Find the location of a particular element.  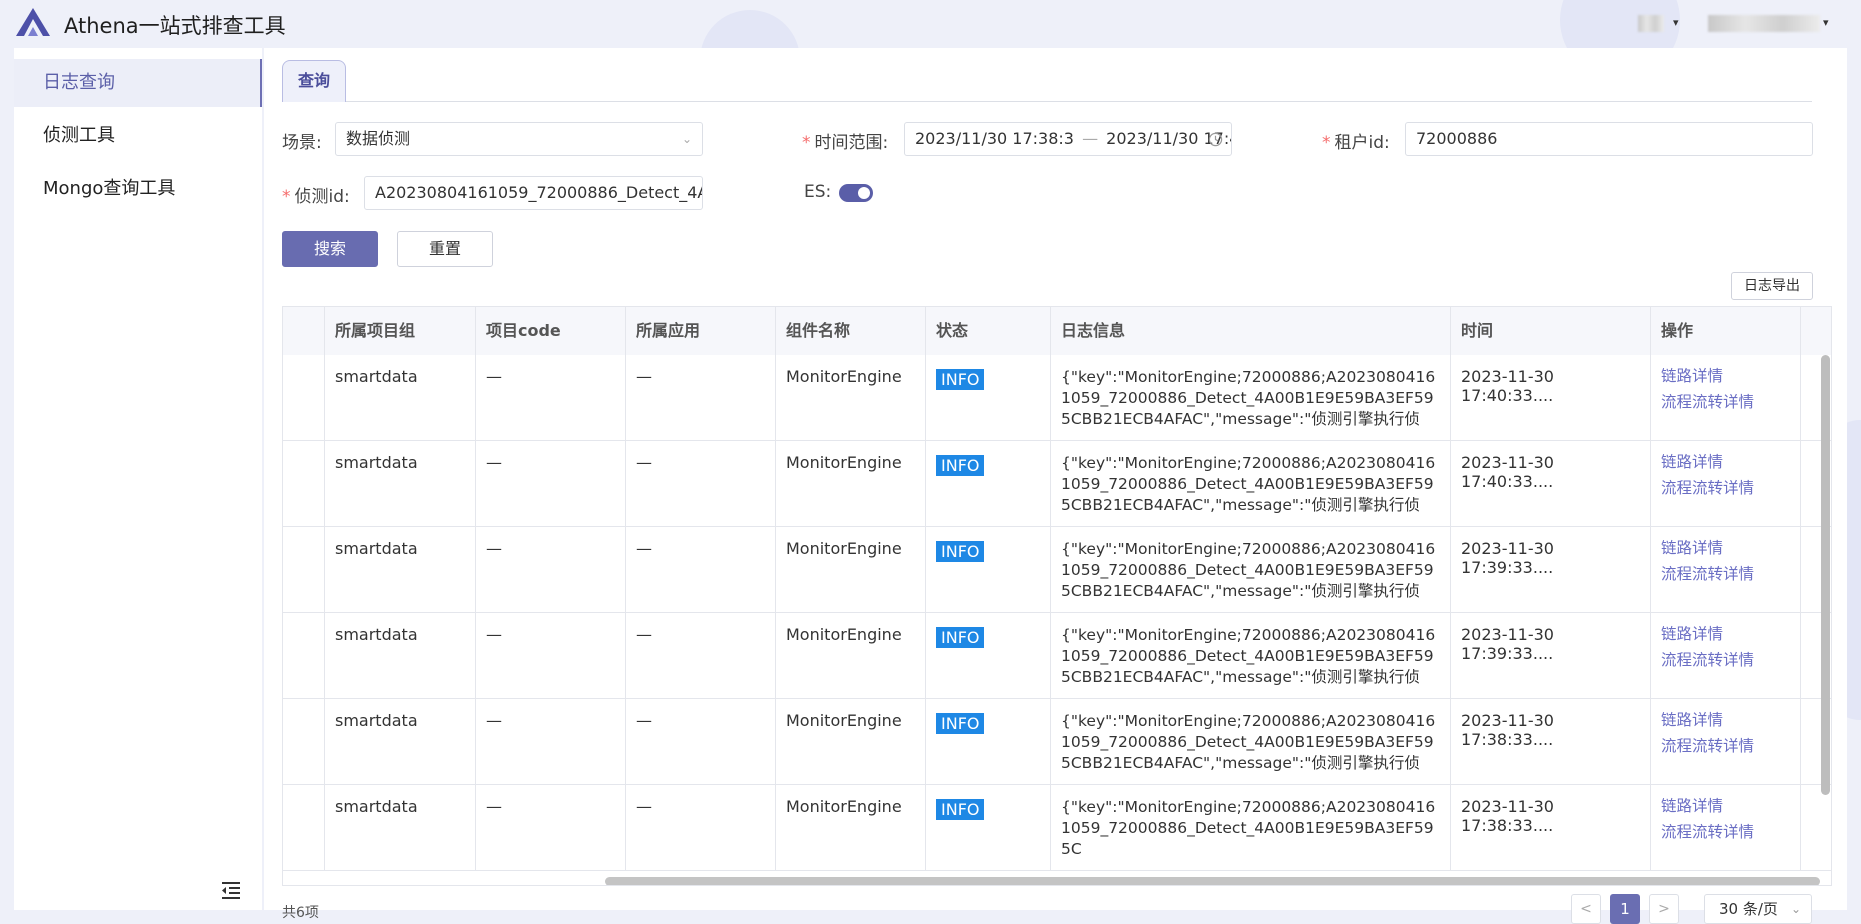

search-button: 搜索 is located at coordinates (330, 249).